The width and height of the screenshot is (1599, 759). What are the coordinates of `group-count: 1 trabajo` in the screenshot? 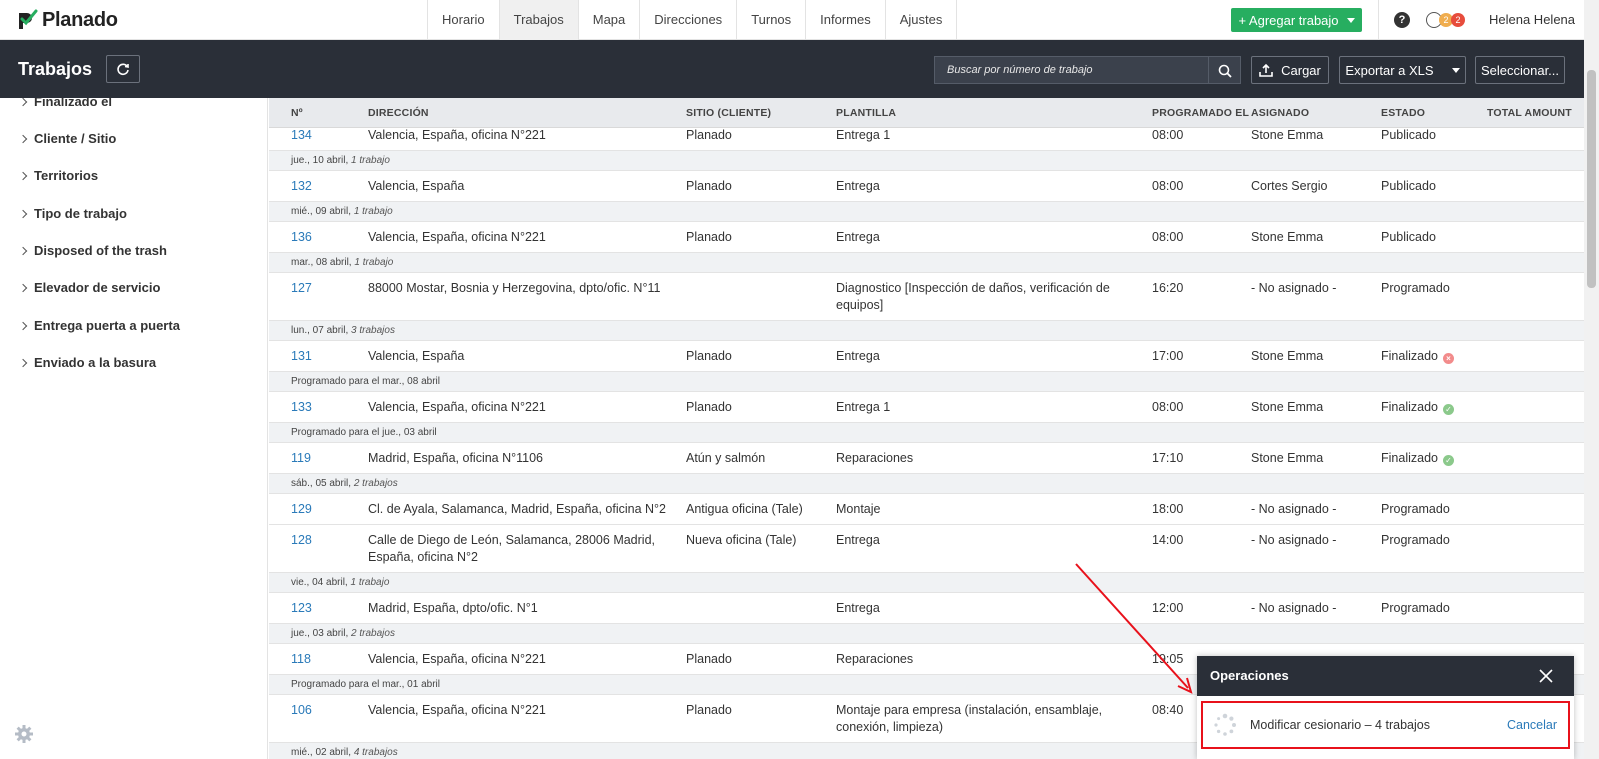 It's located at (374, 262).